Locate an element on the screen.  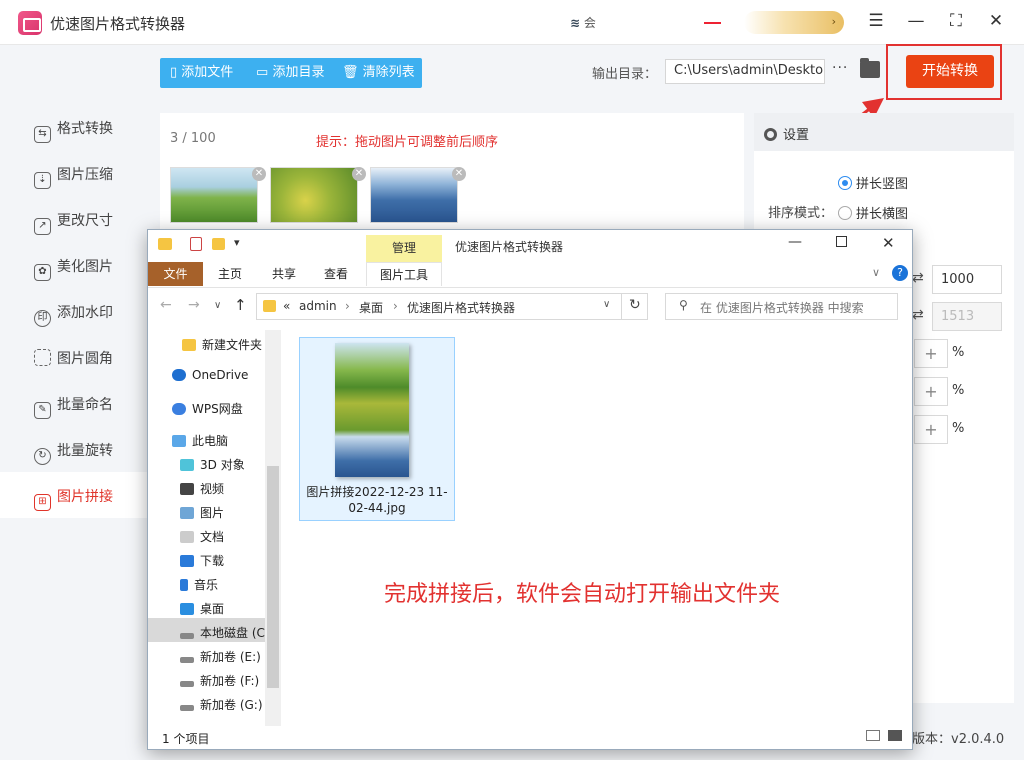
chevron-down-icon: ∨ is located at coordinates (606, 304).